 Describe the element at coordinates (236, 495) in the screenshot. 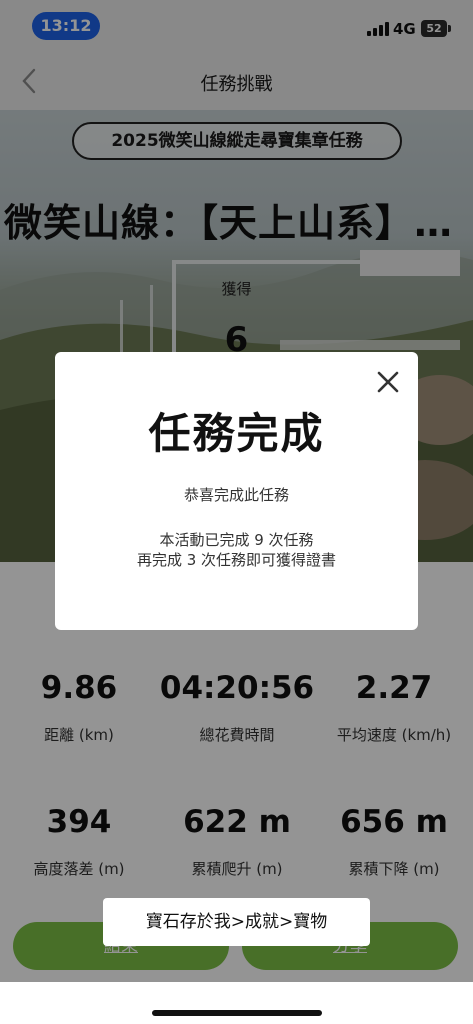

I see `dialog-message: 恭喜完成此任務` at that location.